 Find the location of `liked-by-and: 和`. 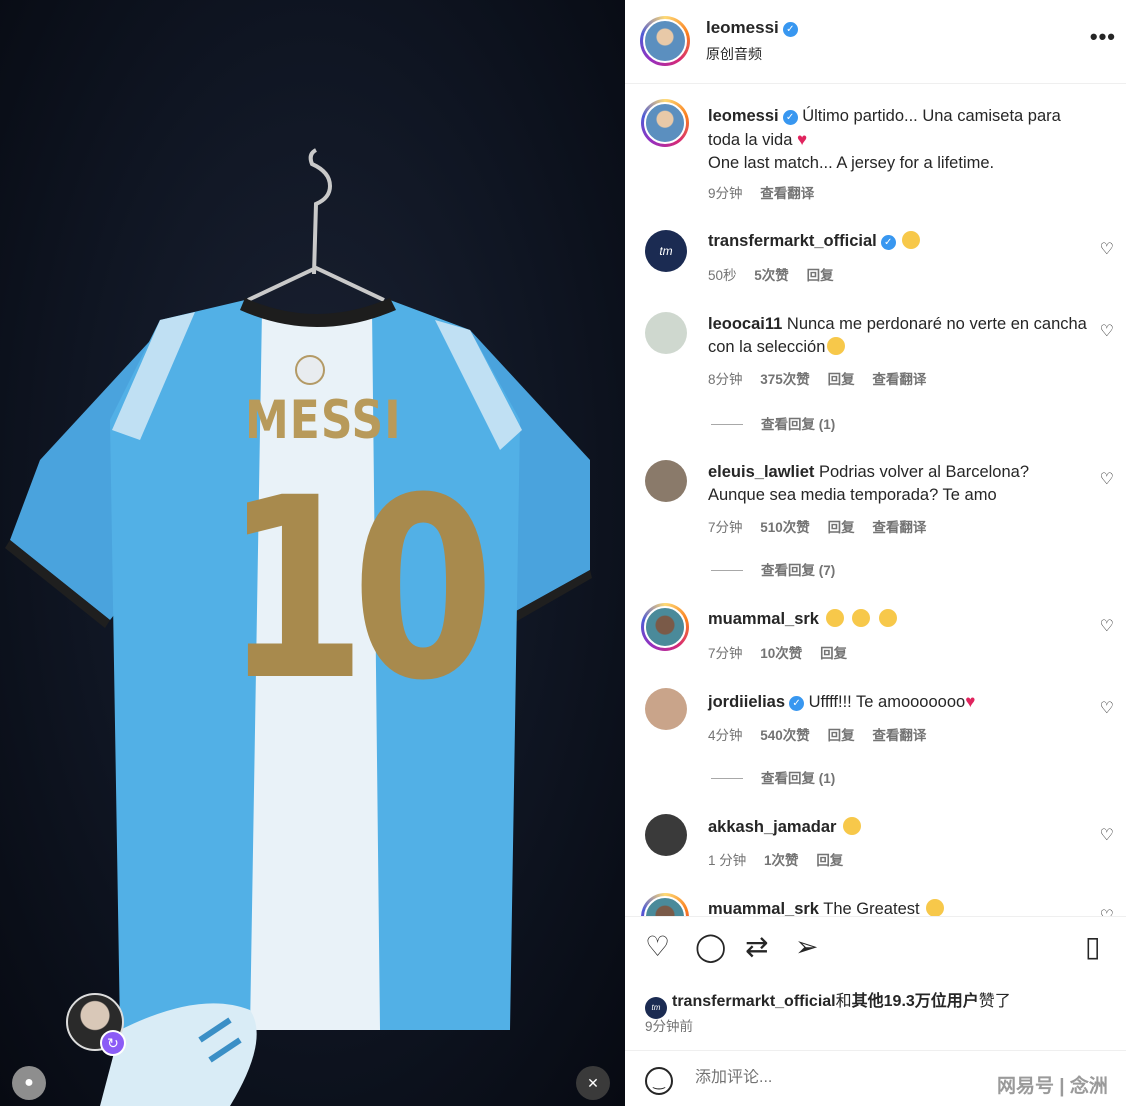

liked-by-and: 和 is located at coordinates (843, 1001).